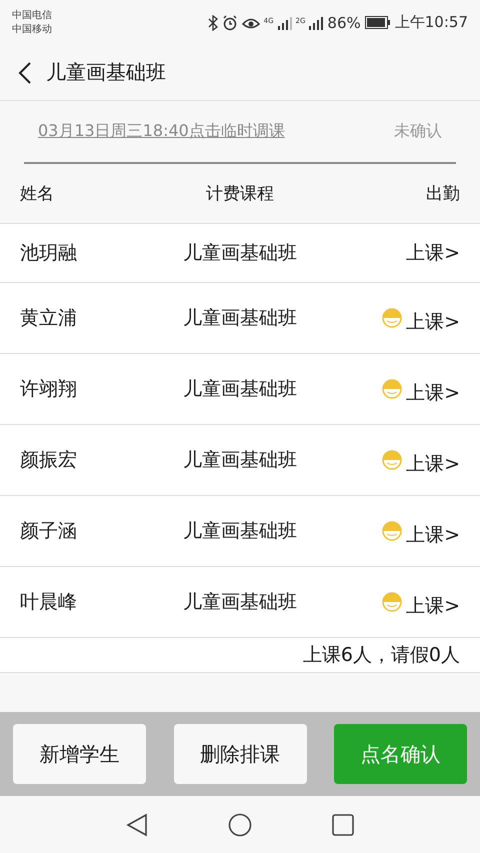 This screenshot has width=480, height=853. Describe the element at coordinates (49, 531) in the screenshot. I see `student-name: 颜子涵` at that location.